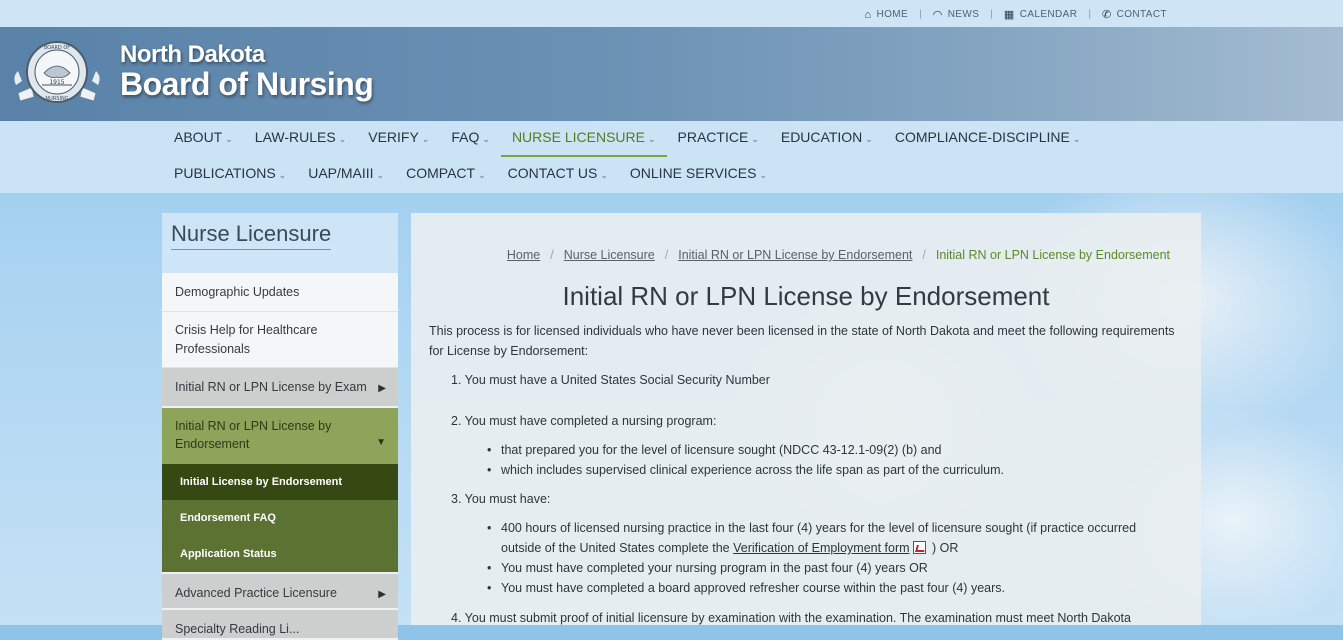 This screenshot has width=1343, height=640. I want to click on board-seal-logo: BOARD OF 1915 NURSING, so click(57, 74).